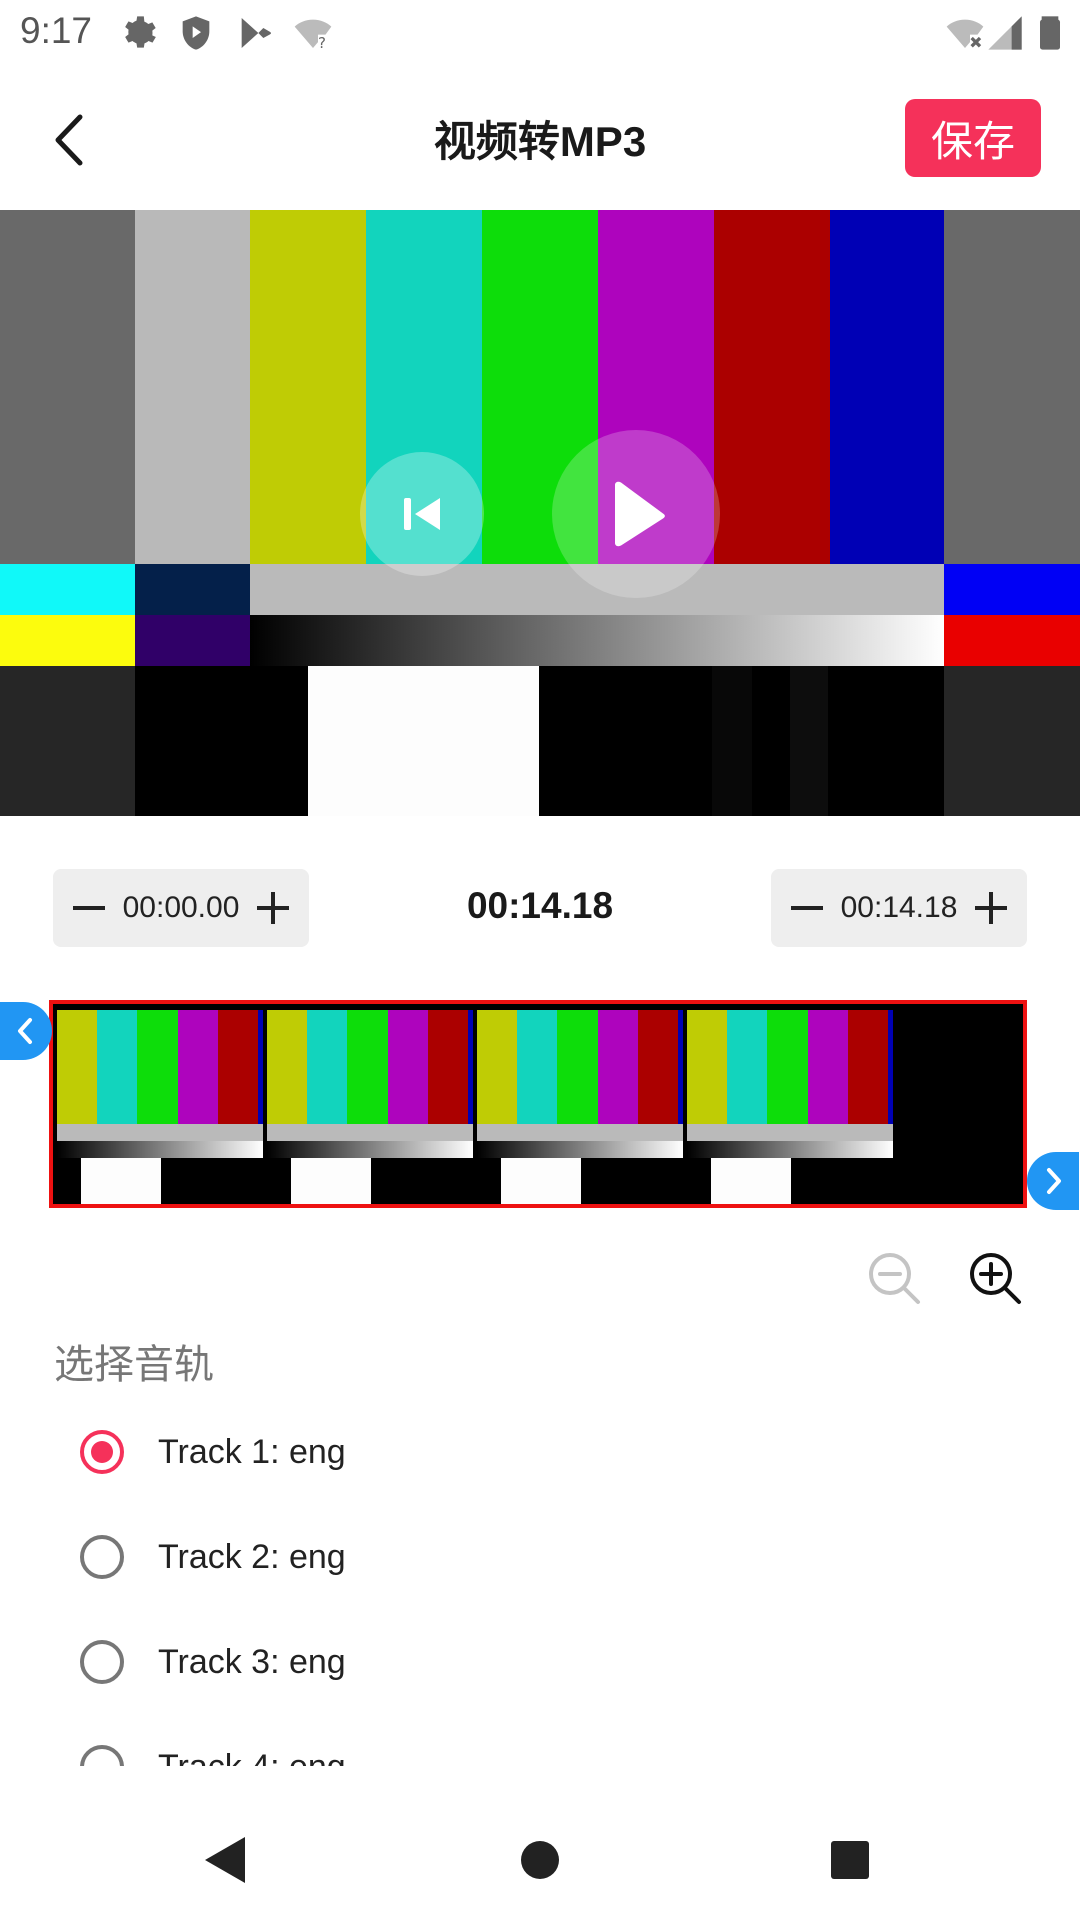  What do you see at coordinates (102, 1452) in the screenshot?
I see `radio-button-checked` at bounding box center [102, 1452].